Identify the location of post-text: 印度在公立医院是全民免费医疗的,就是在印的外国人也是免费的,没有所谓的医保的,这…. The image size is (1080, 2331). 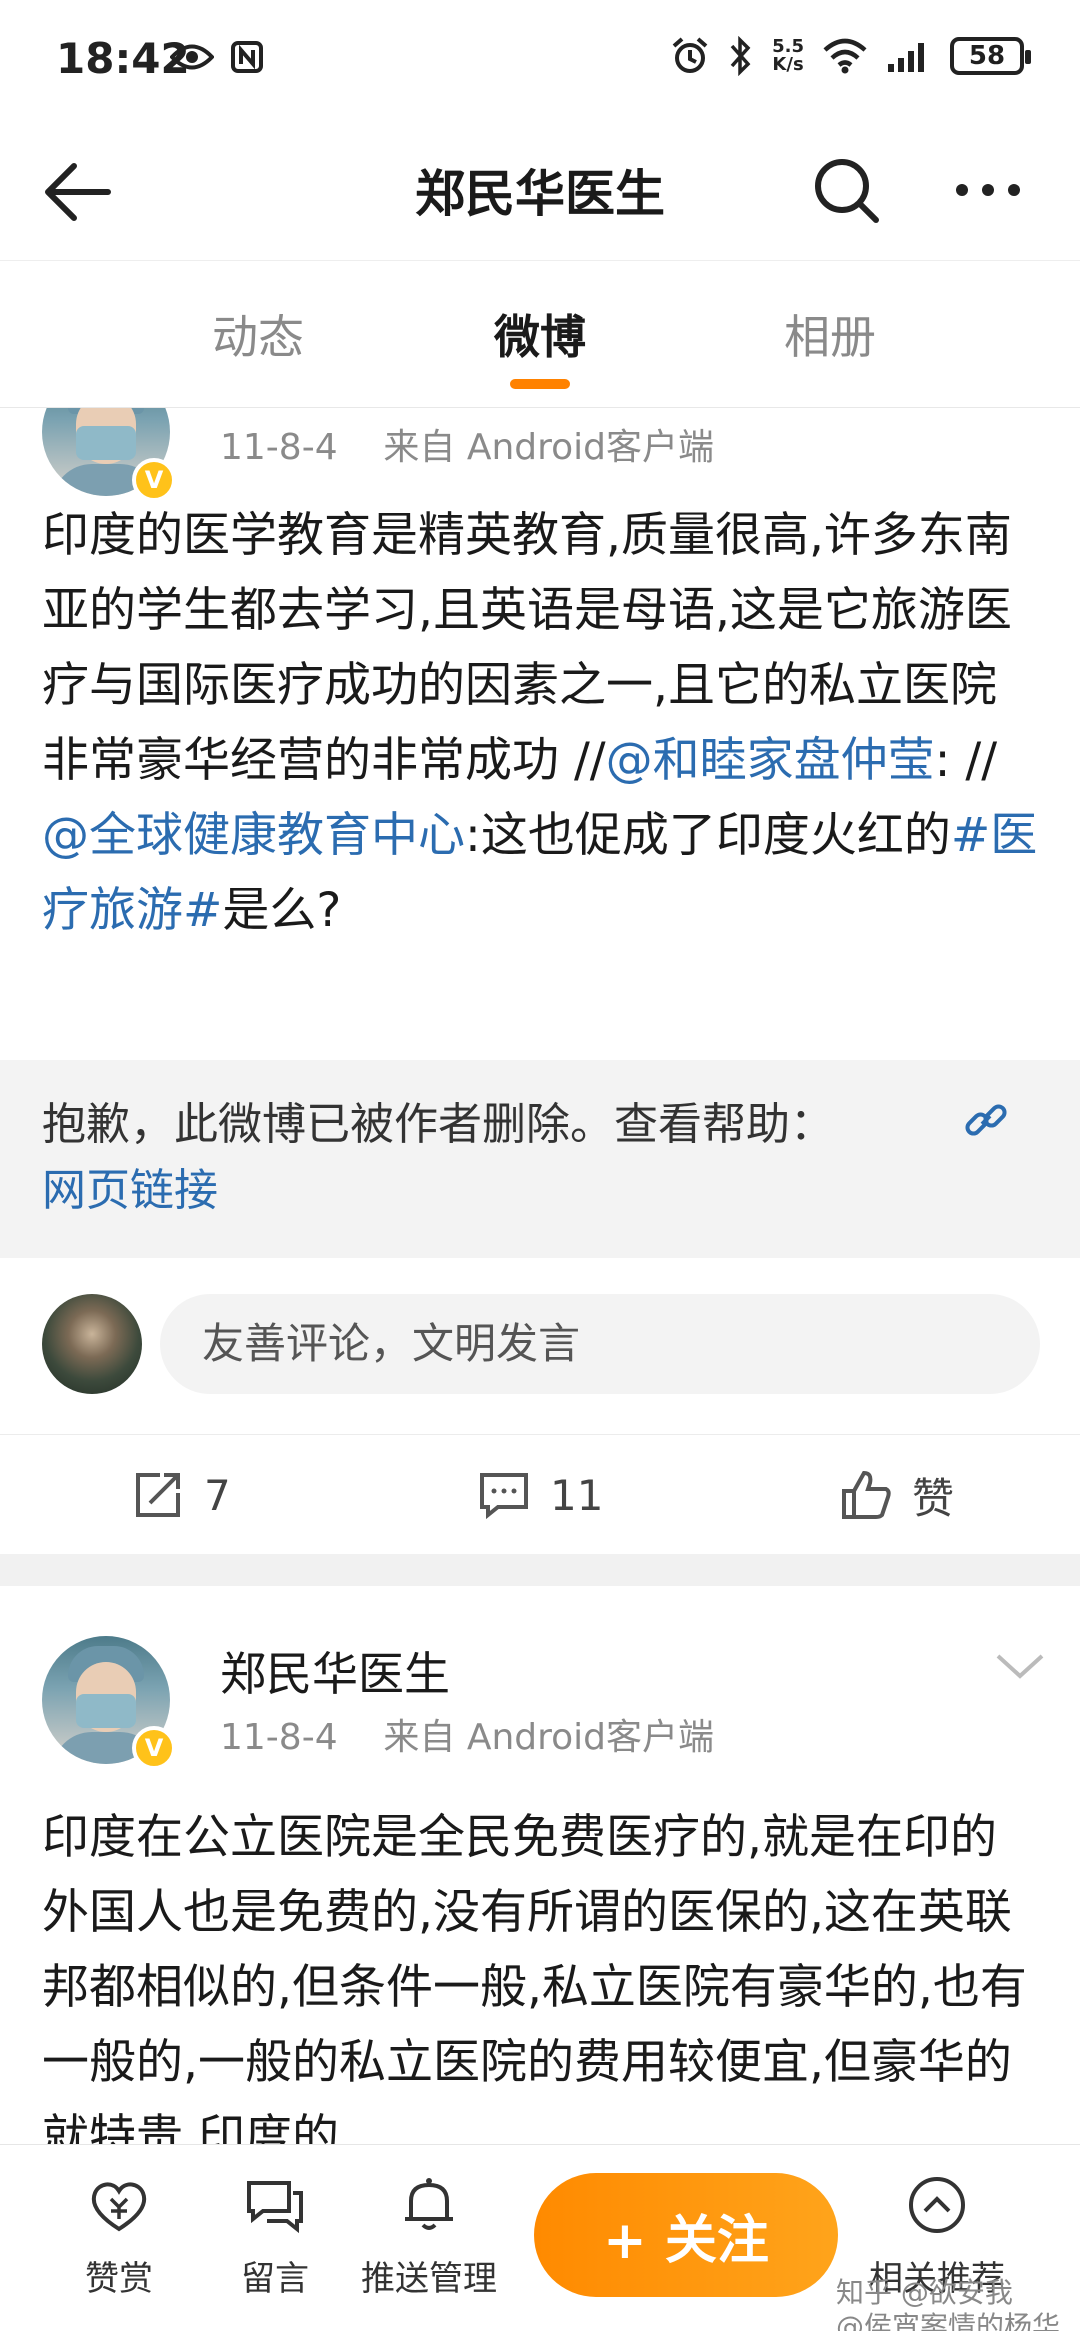
(534, 1977).